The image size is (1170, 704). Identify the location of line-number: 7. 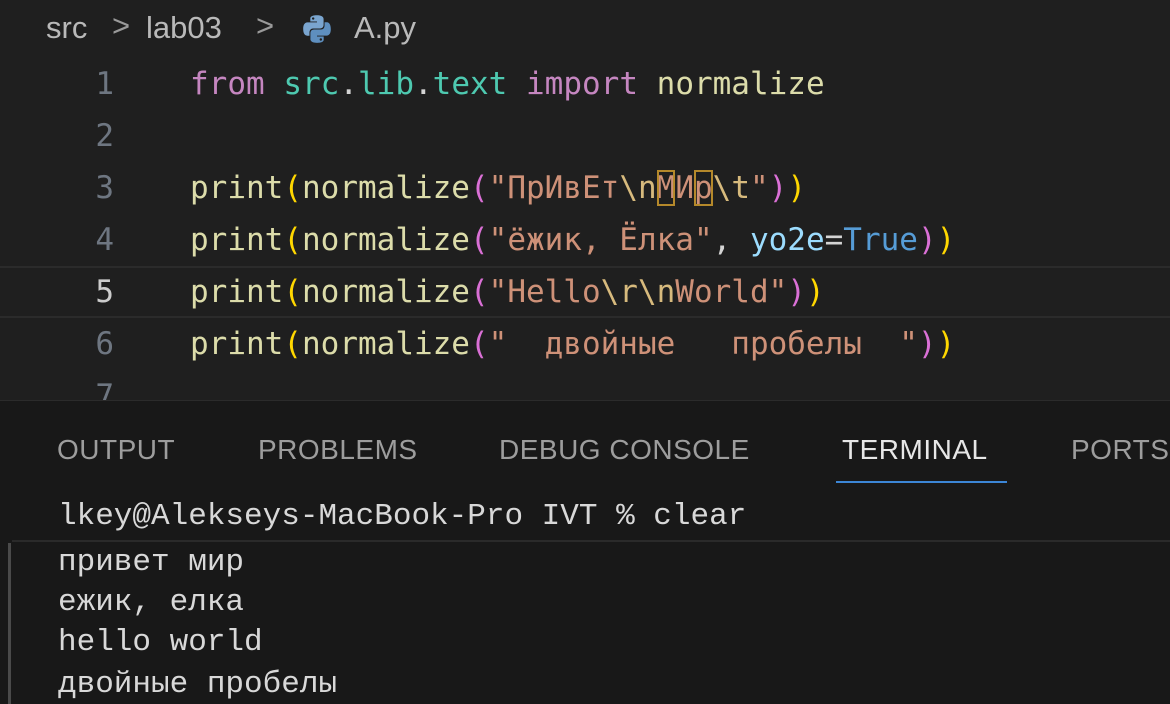
(104, 389).